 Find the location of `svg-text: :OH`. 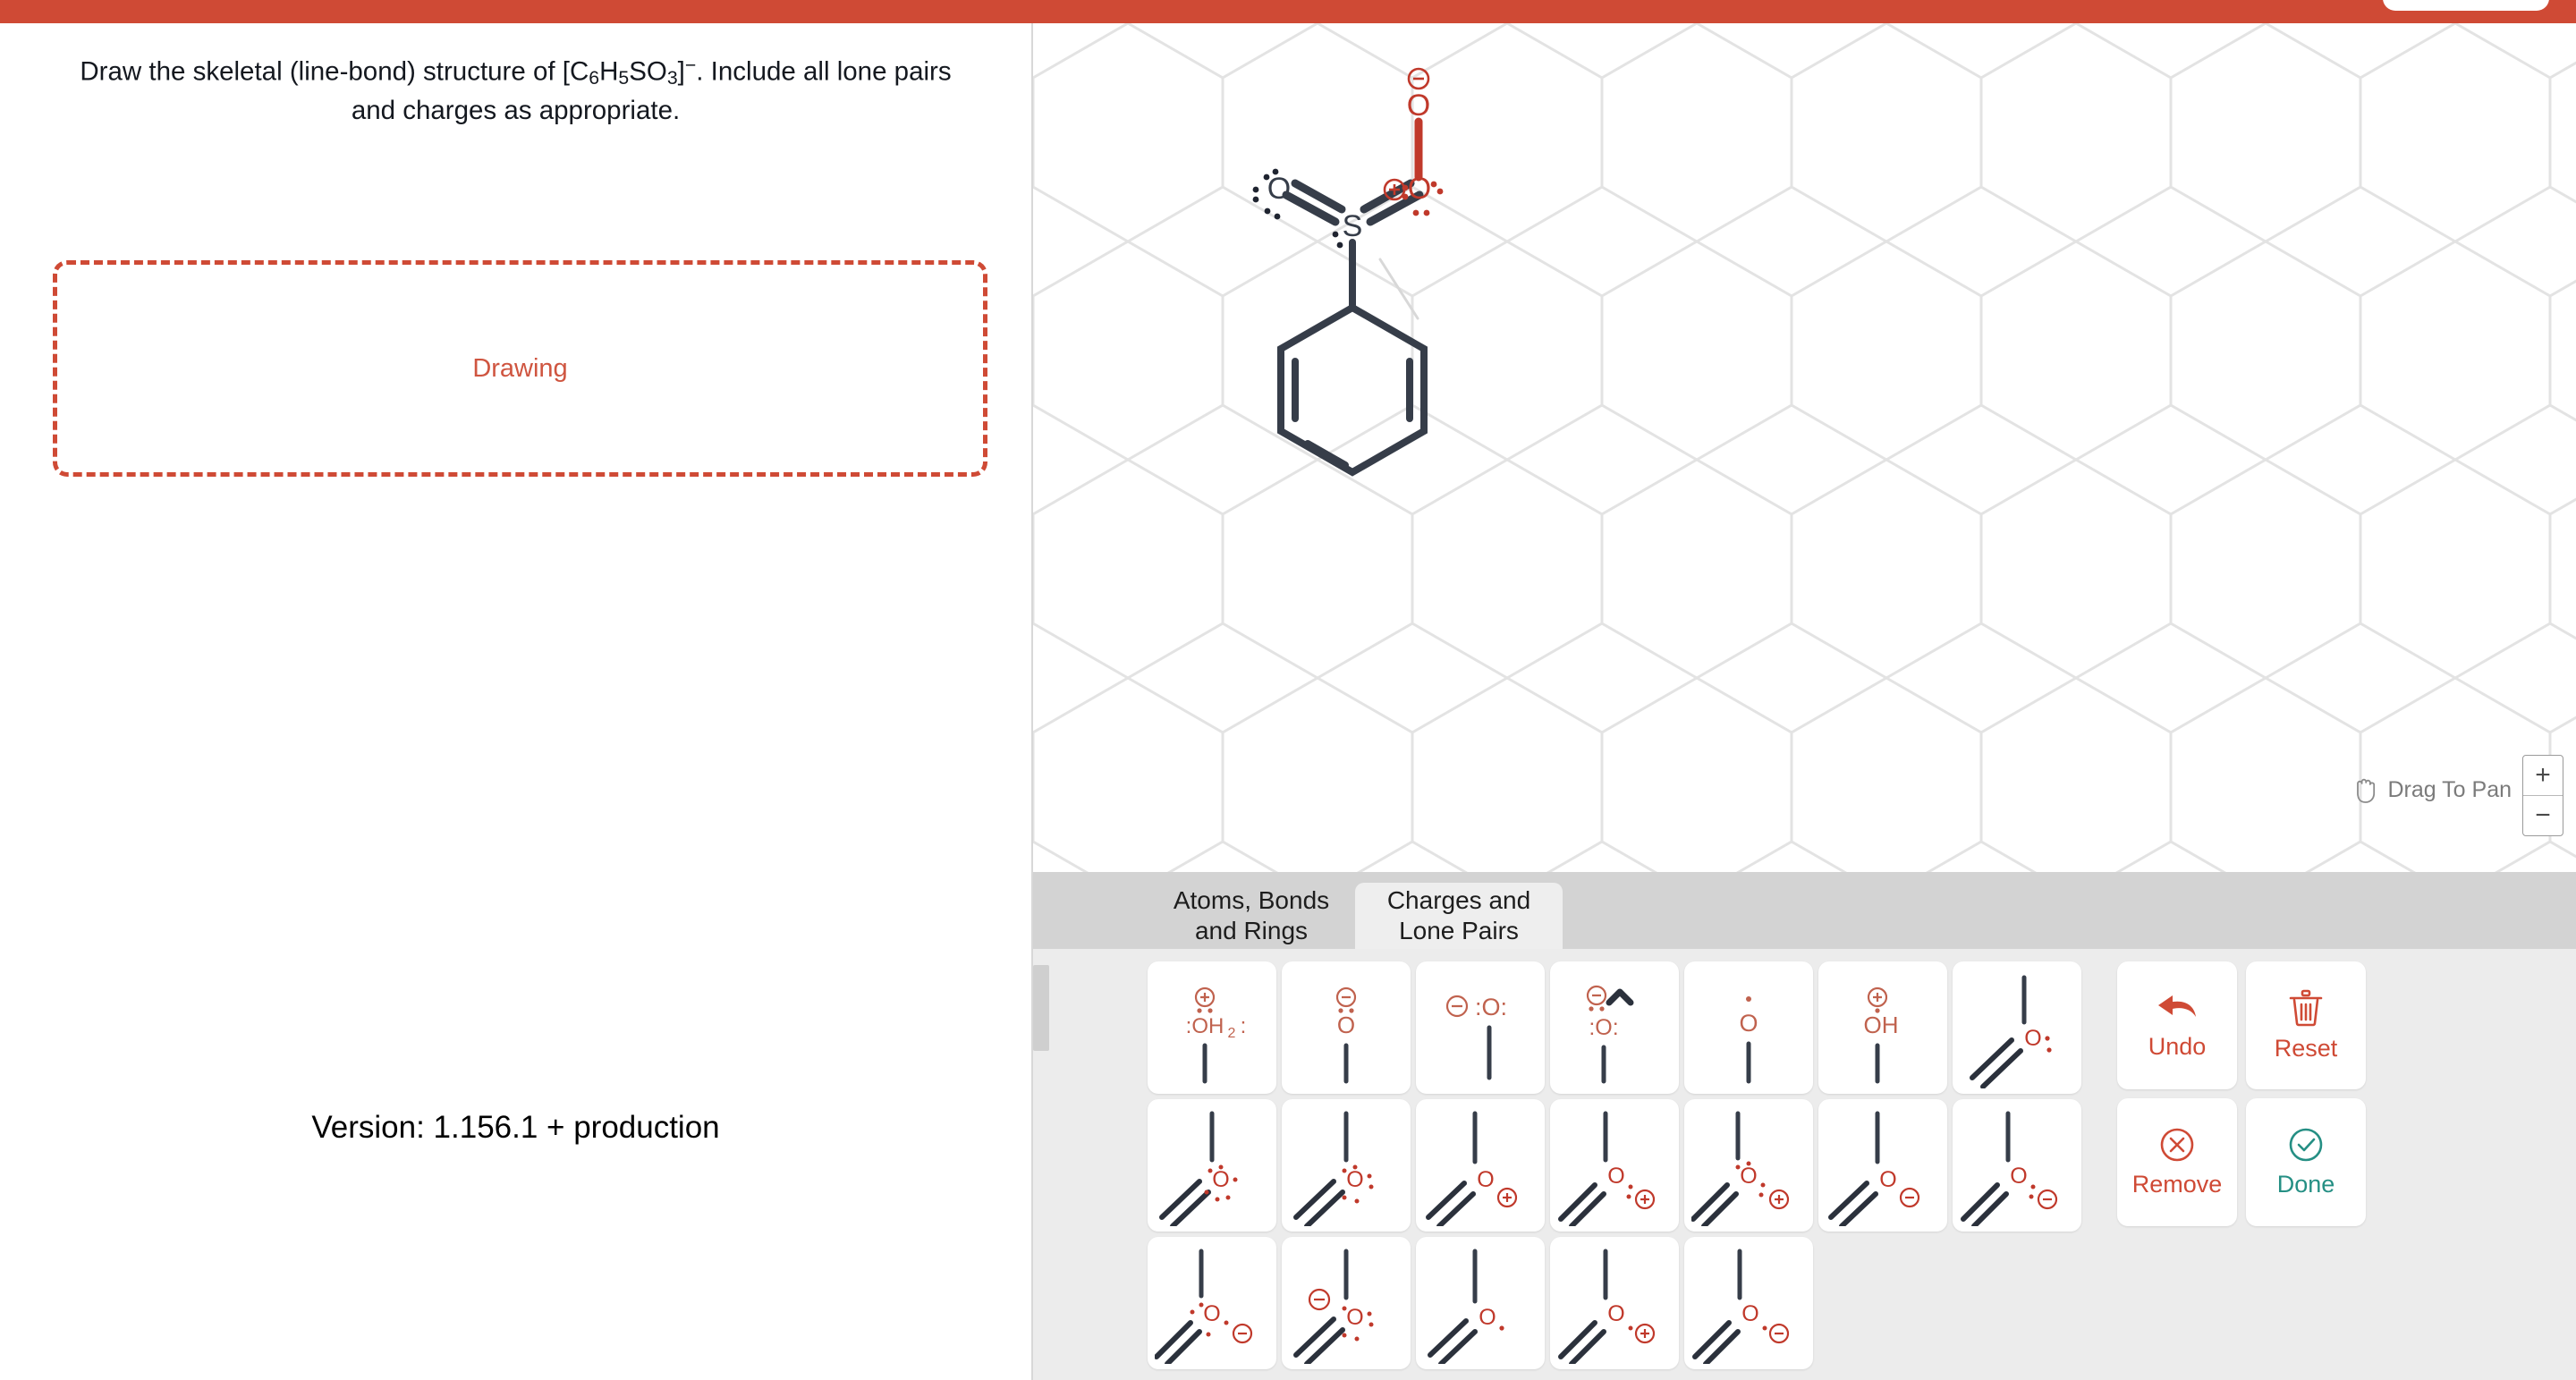

svg-text: :OH is located at coordinates (1205, 1026).